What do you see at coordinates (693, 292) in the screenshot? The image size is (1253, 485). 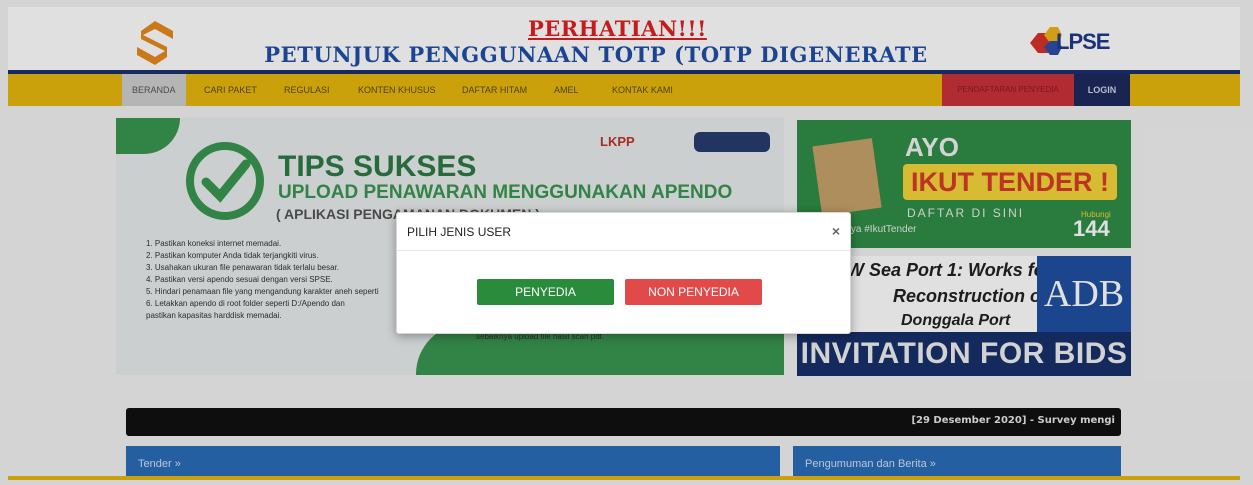 I see `non-penyedia-button: NON PENYEDIA` at bounding box center [693, 292].